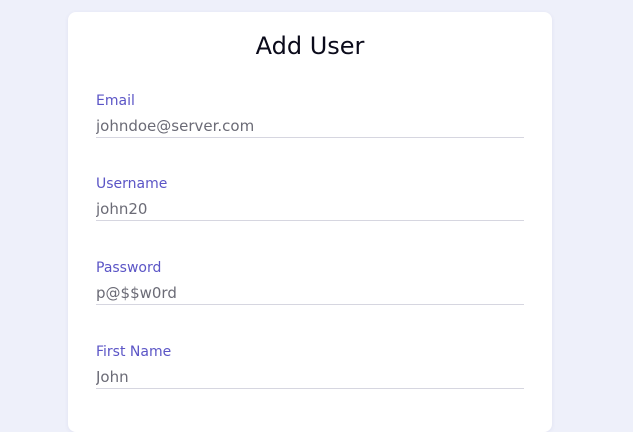 The width and height of the screenshot is (633, 432). I want to click on page-title: Add User, so click(310, 46).